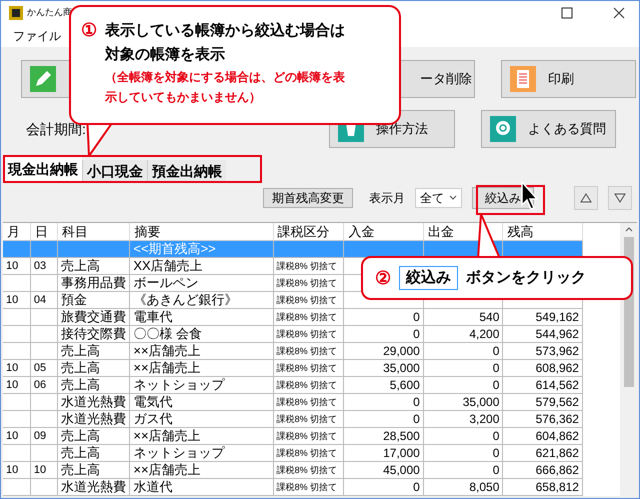  I want to click on month-label: 表示月, so click(387, 198).